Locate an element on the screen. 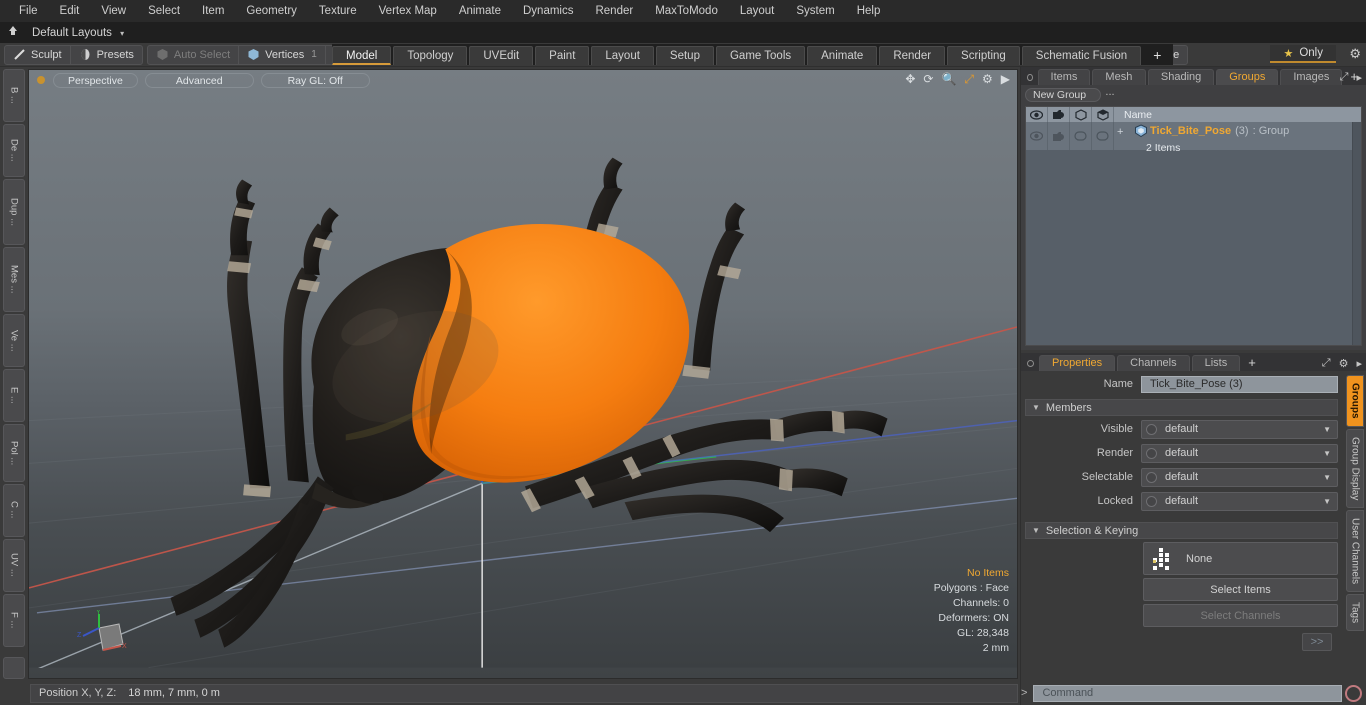 The width and height of the screenshot is (1366, 705). panel-tab-groups: Groups is located at coordinates (1247, 77).